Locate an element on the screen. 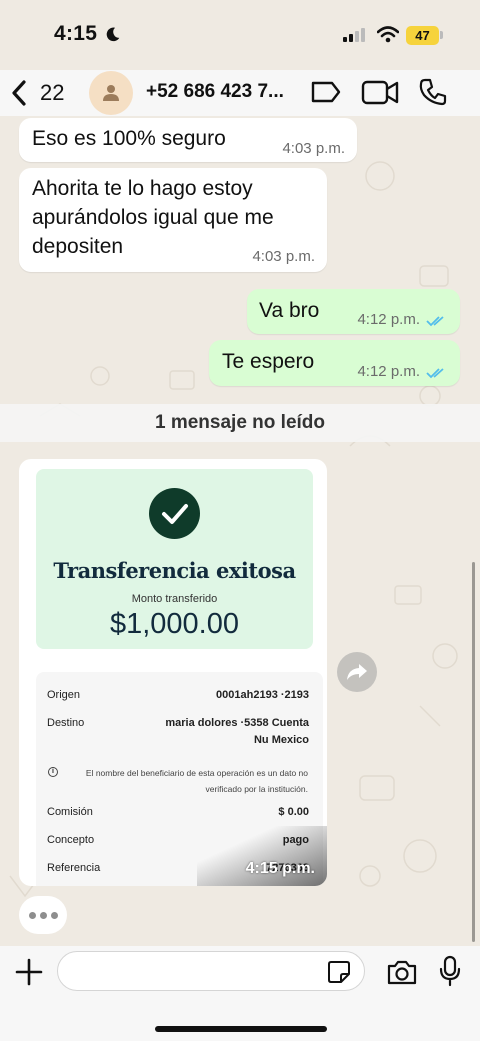  label-icon is located at coordinates (326, 92).